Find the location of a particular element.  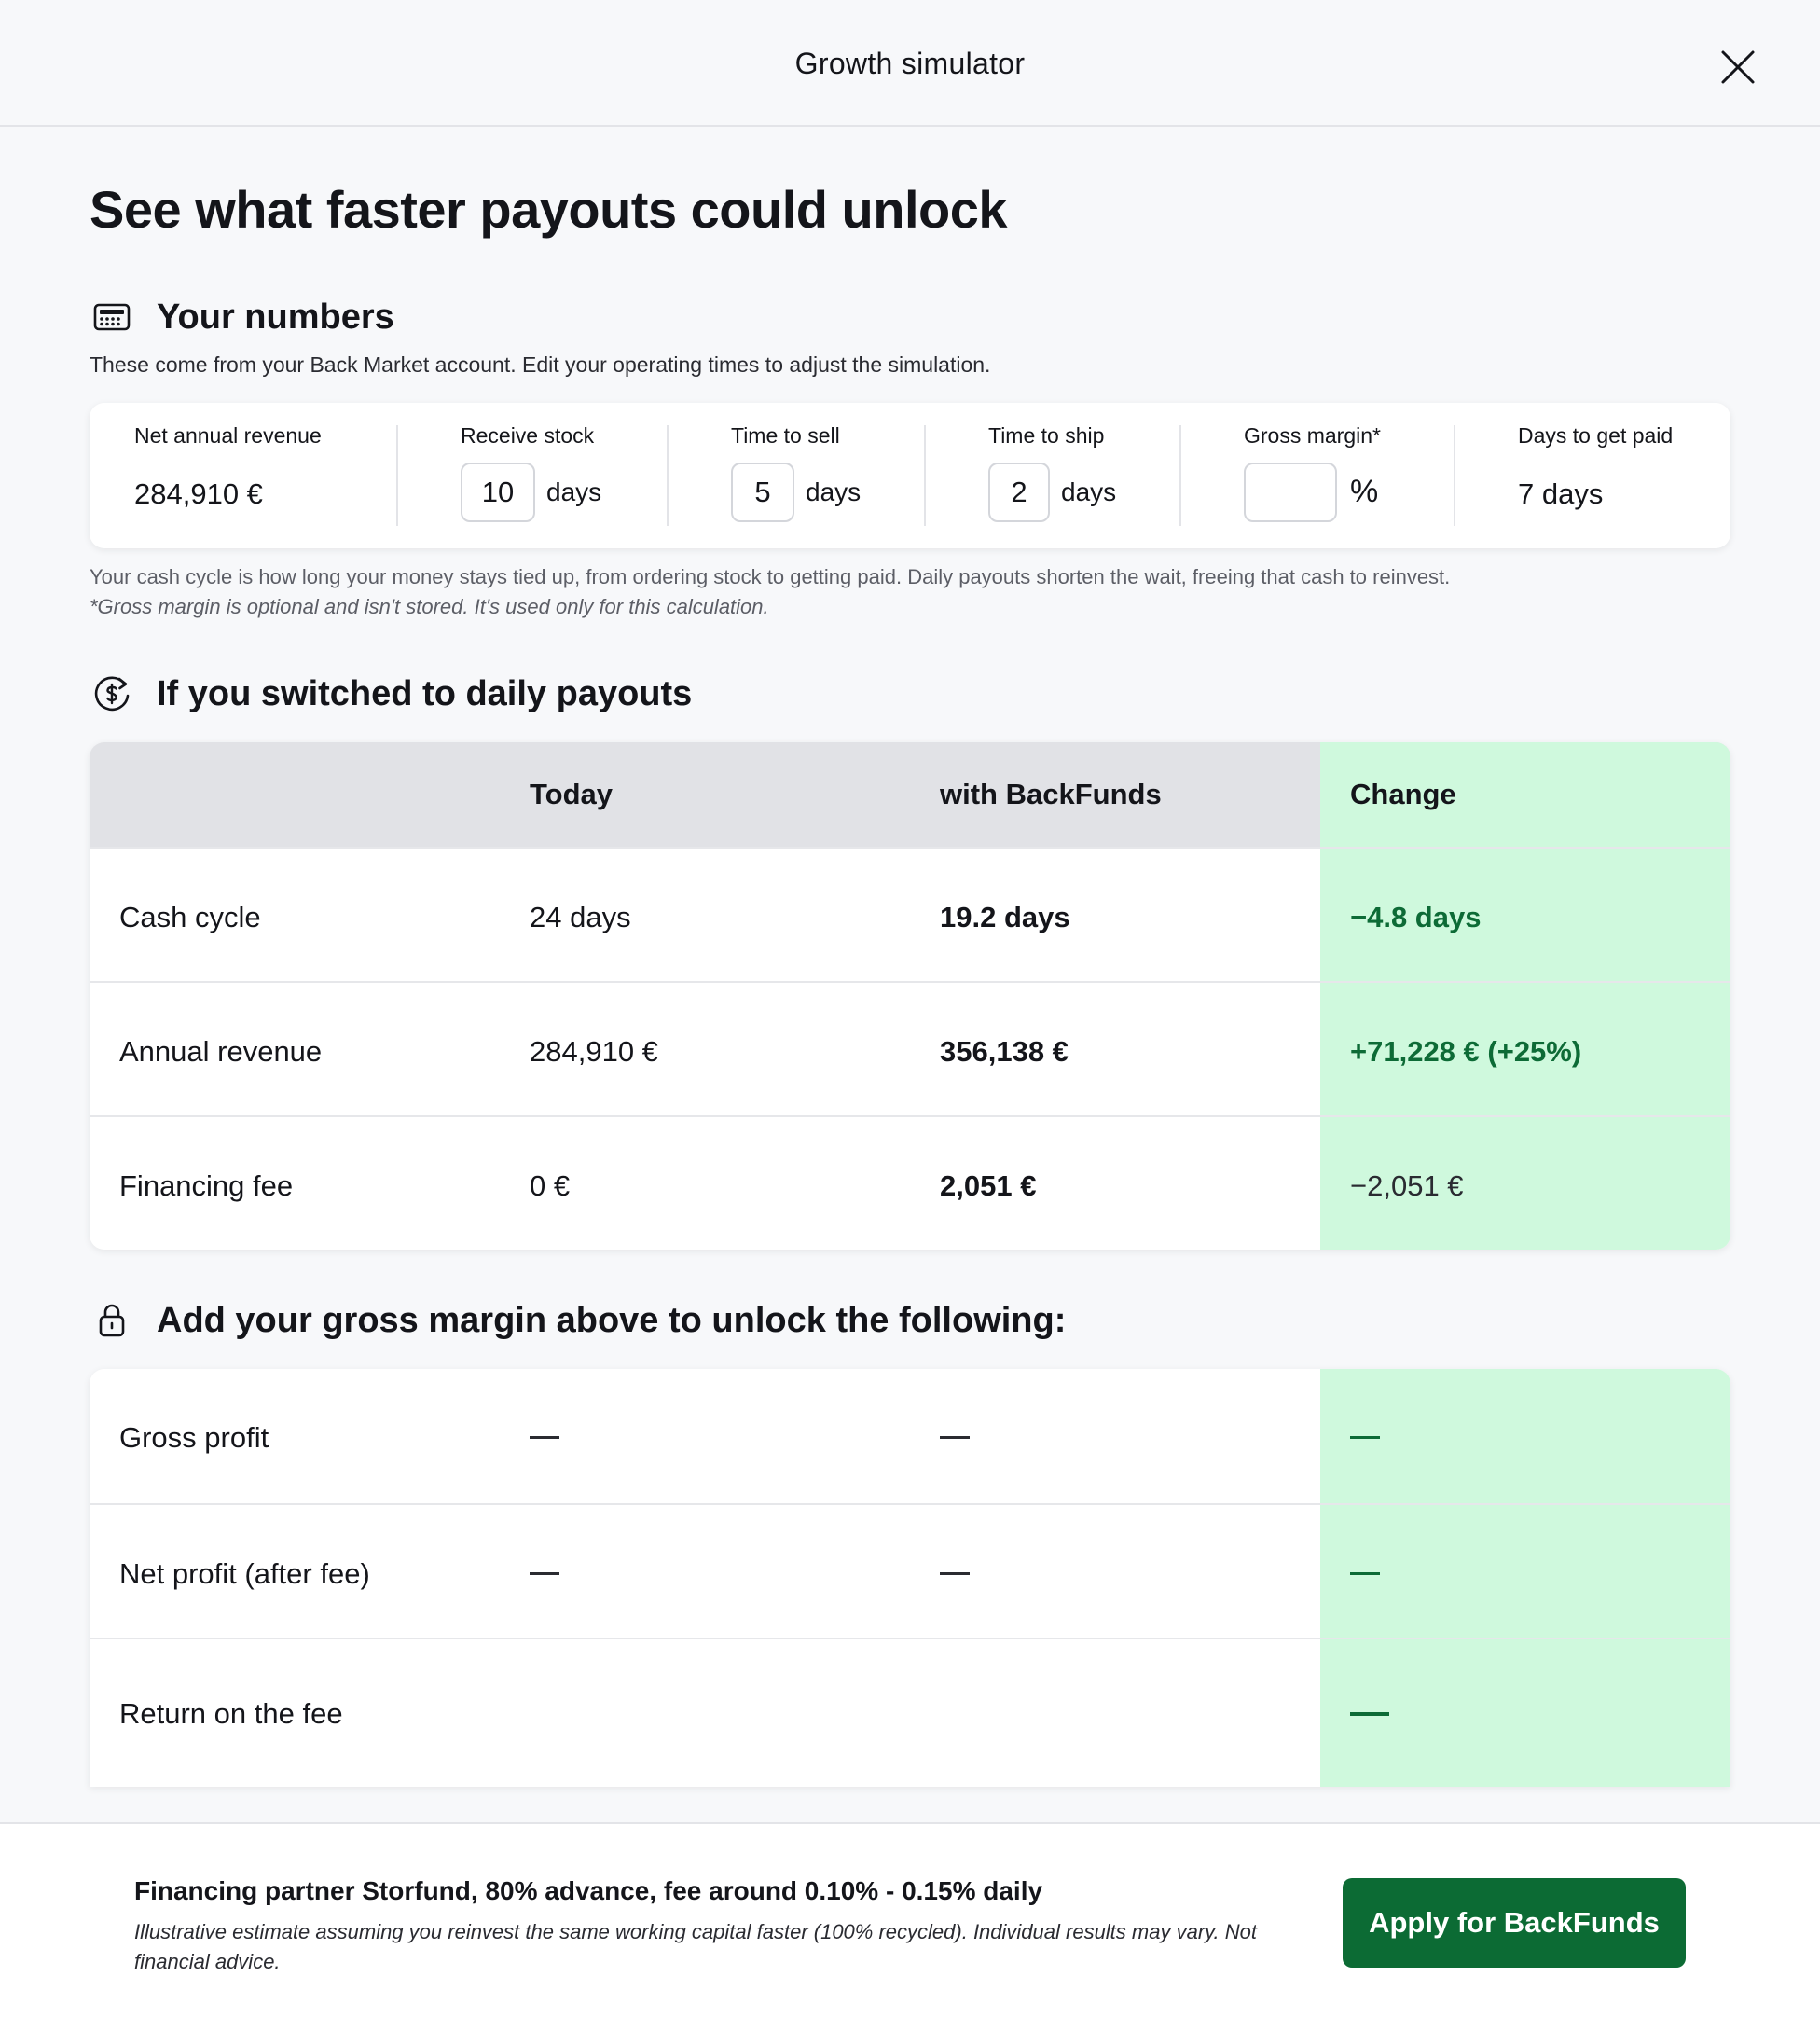

modal-header: Growth simulator is located at coordinates (910, 64).